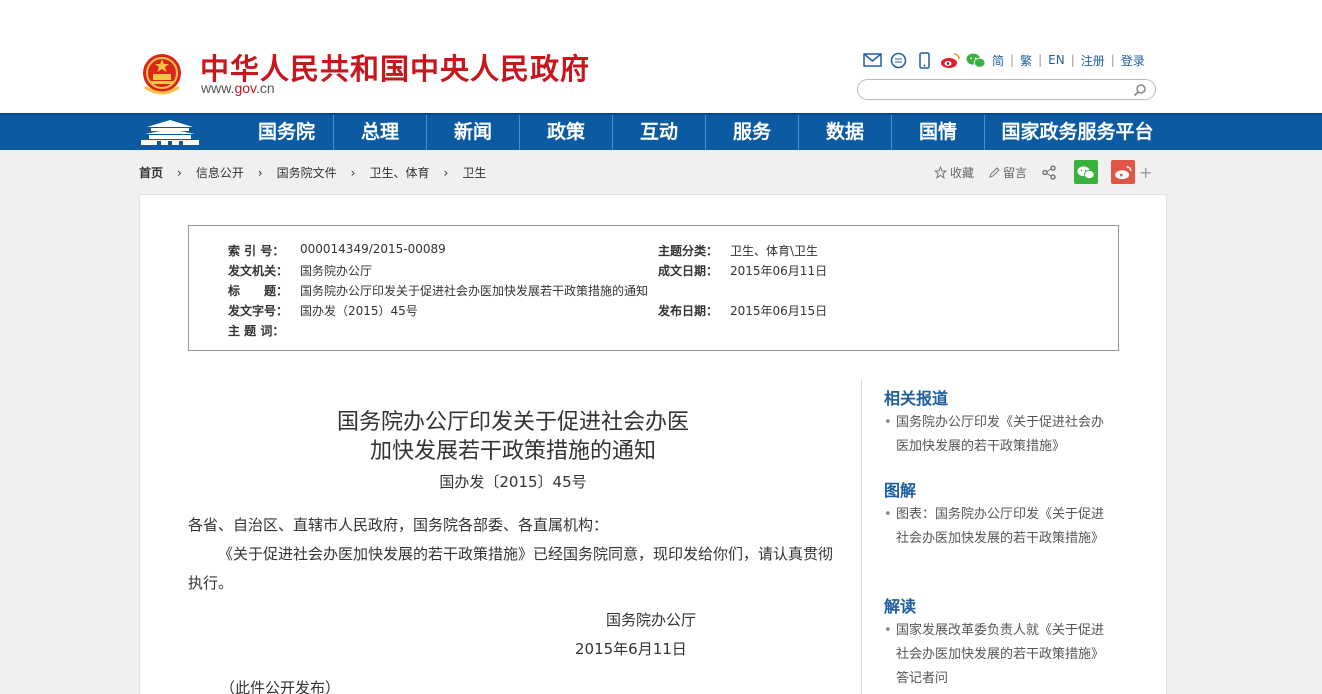  What do you see at coordinates (950, 60) in the screenshot?
I see `weibo-icon` at bounding box center [950, 60].